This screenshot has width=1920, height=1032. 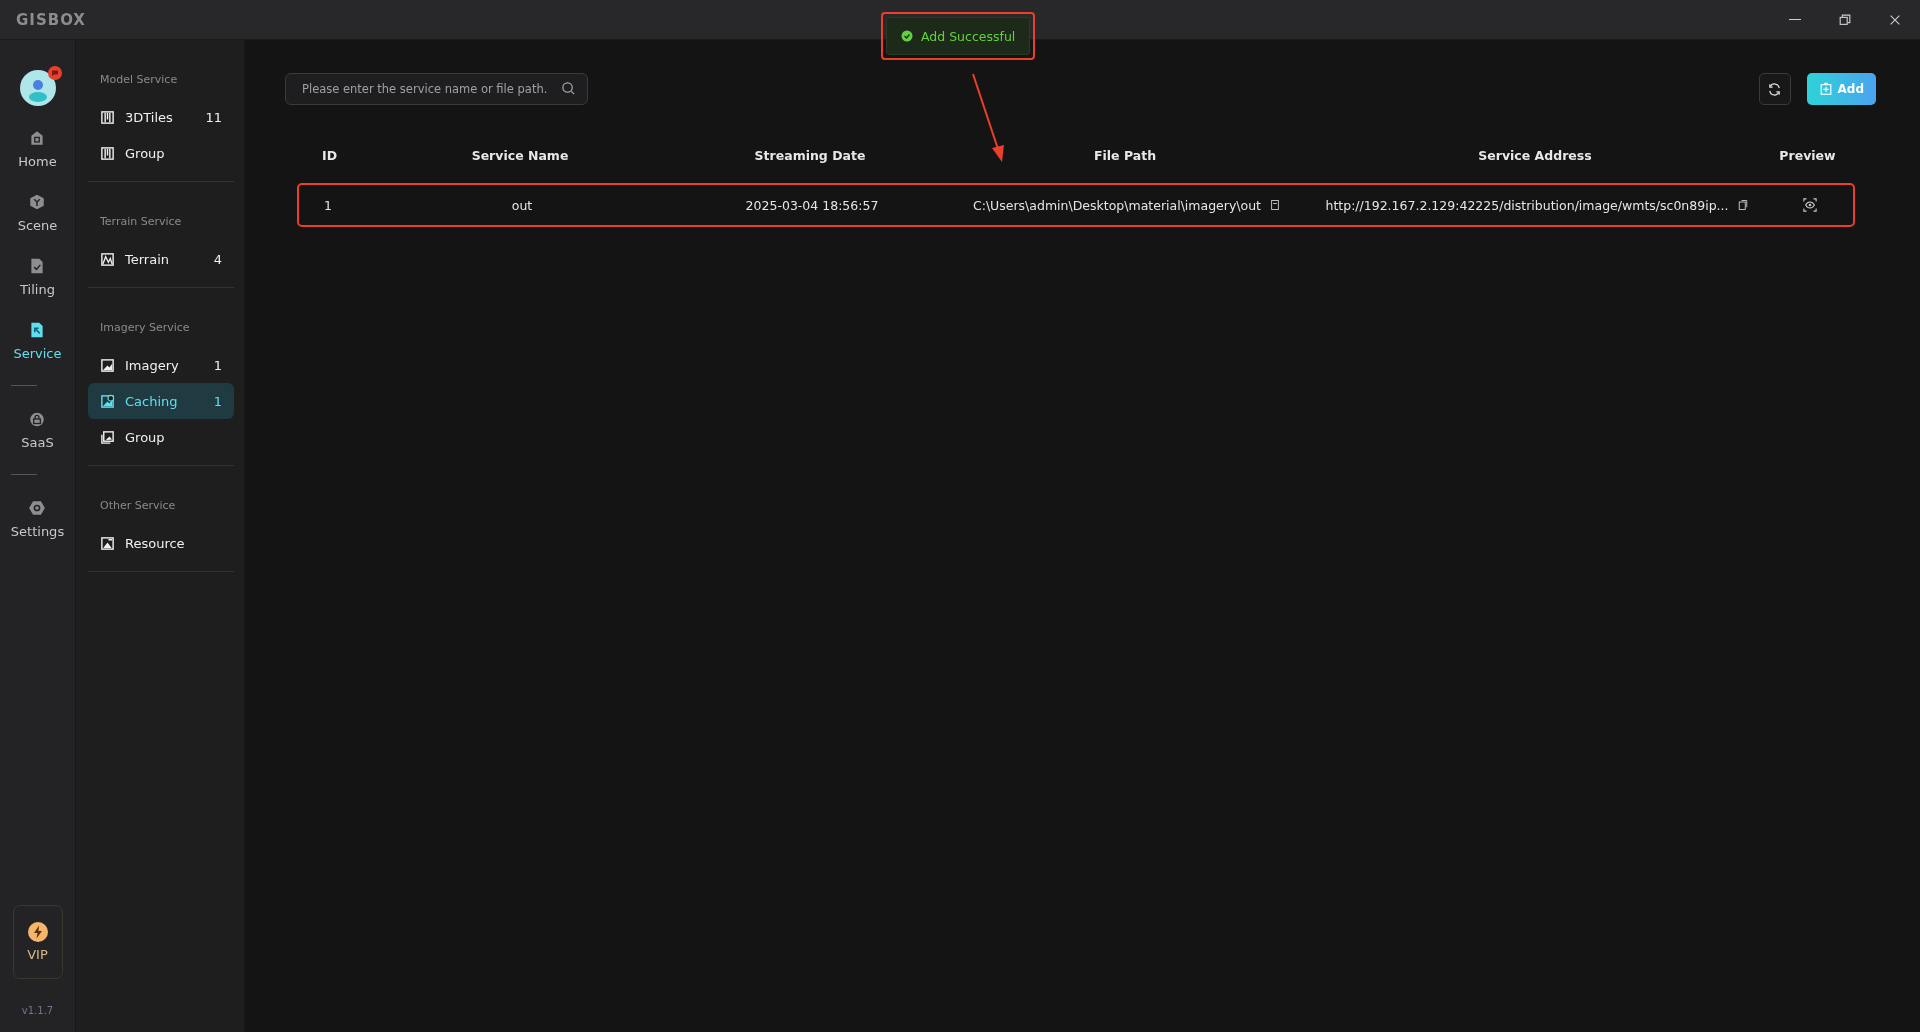 What do you see at coordinates (107, 437) in the screenshot?
I see `stacked-image-icon` at bounding box center [107, 437].